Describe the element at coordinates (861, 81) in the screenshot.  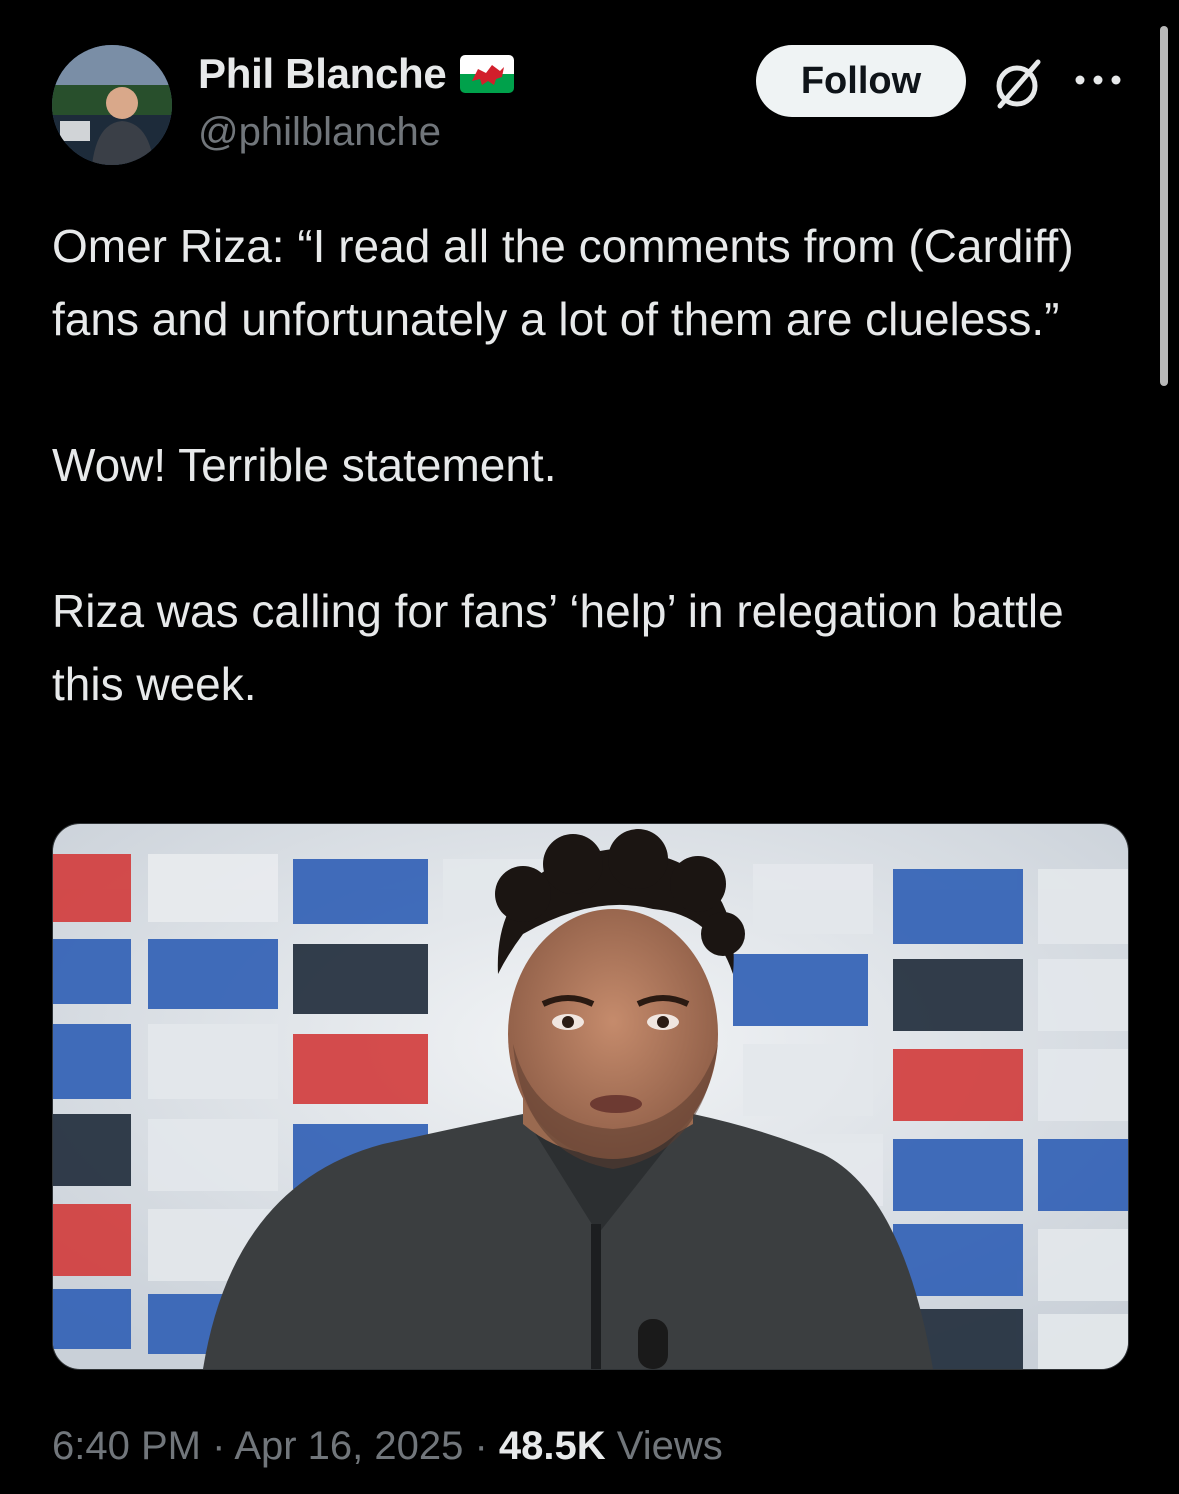
I see `follow-button: Follow` at that location.